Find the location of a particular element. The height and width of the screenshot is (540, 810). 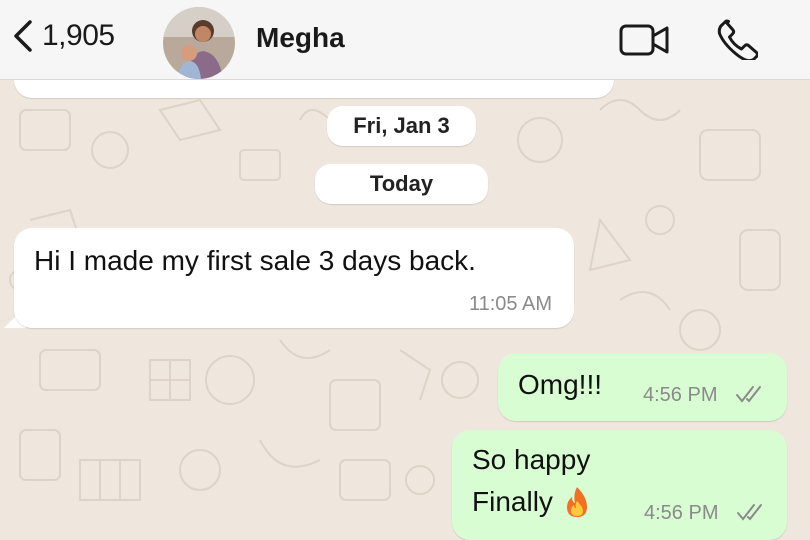

voice-call-button is located at coordinates (737, 40).